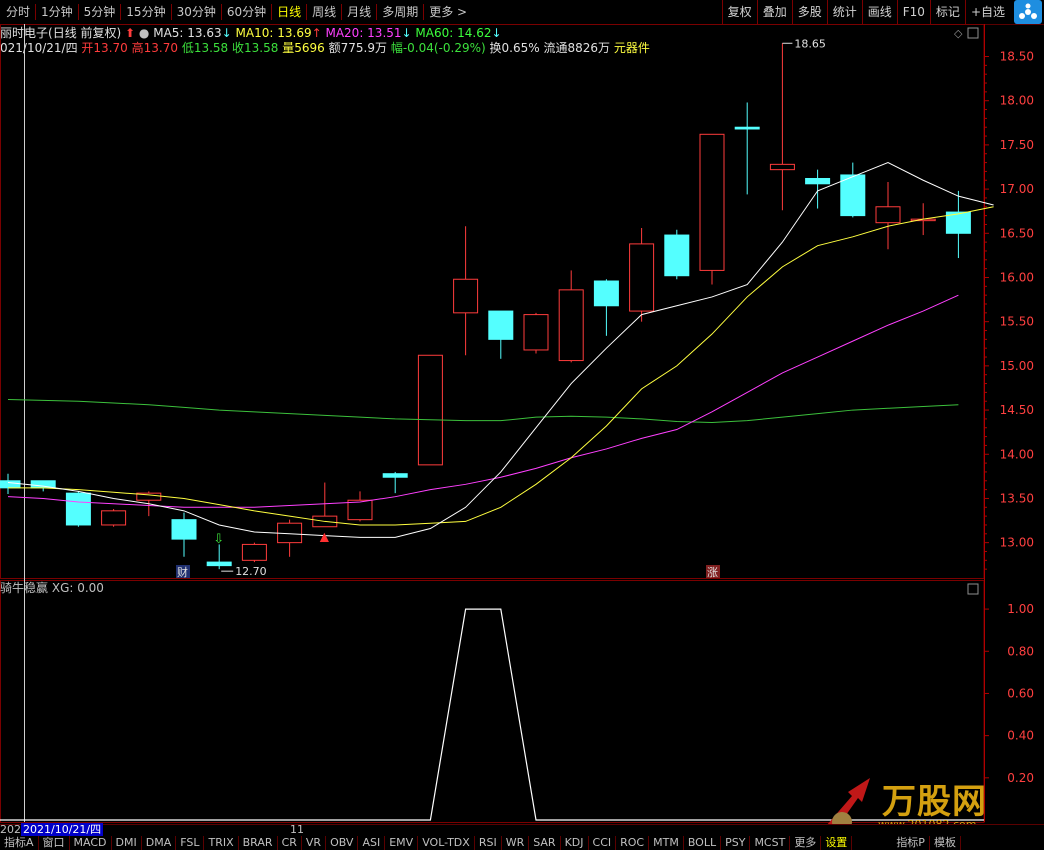 The height and width of the screenshot is (850, 1044). I want to click on indicator-tab-8: CR, so click(290, 843).